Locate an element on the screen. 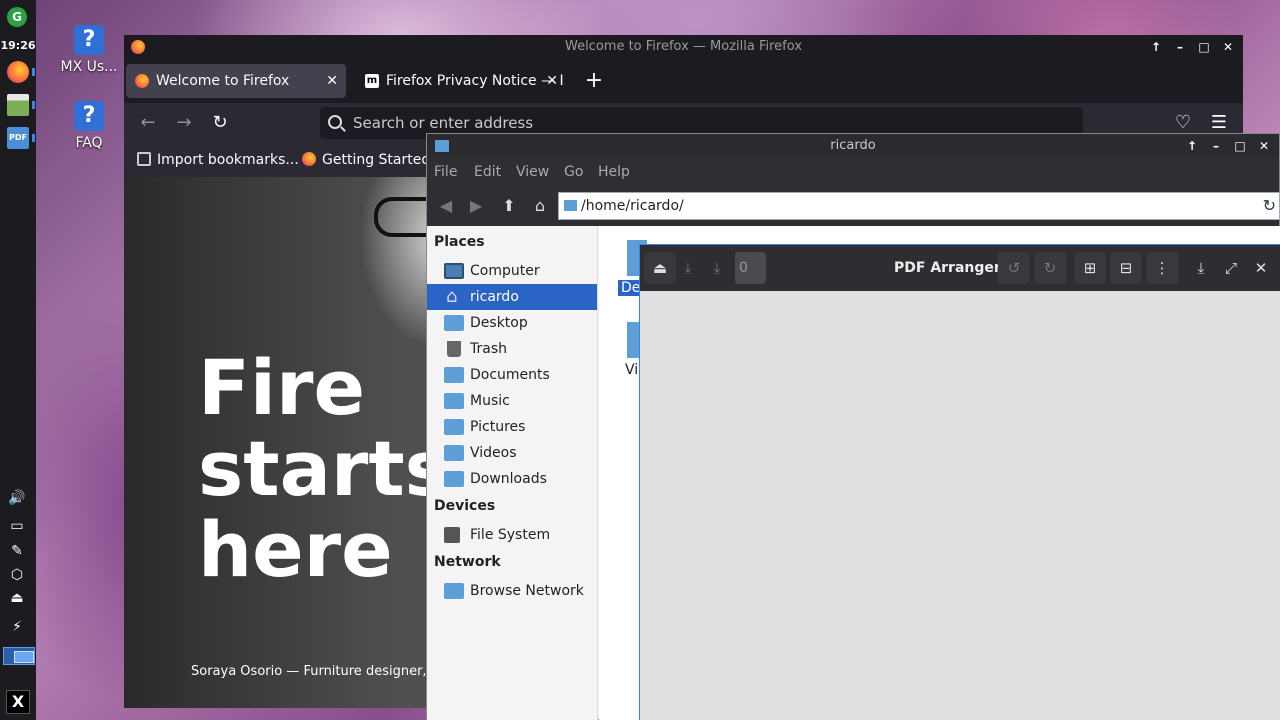 Image resolution: width=1280 pixels, height=720 pixels. sidebar-item-videos: Videos is located at coordinates (512, 453).